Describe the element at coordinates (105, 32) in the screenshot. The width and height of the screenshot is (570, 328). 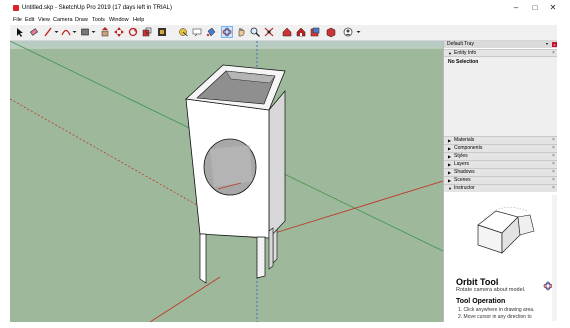
I see `push-pull-icon` at that location.